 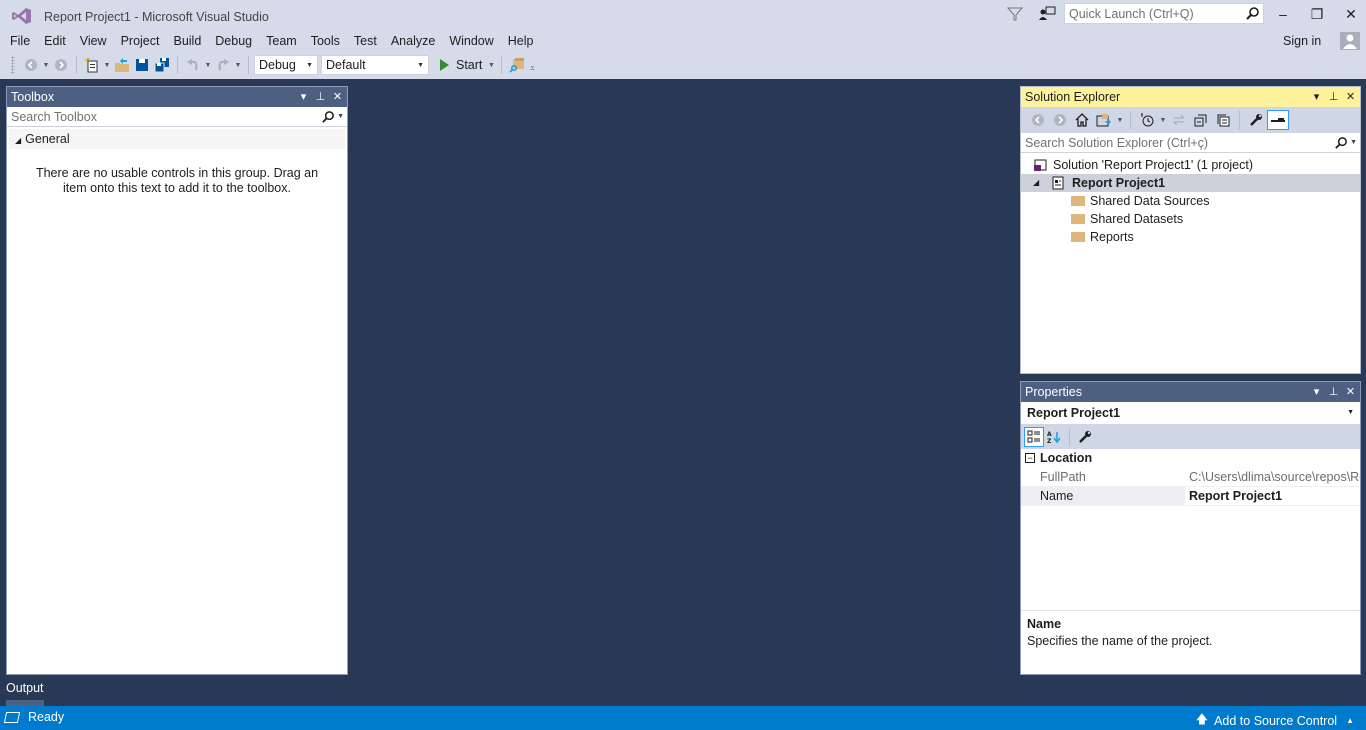 What do you see at coordinates (325, 41) in the screenshot?
I see `menu-tools: Tools` at bounding box center [325, 41].